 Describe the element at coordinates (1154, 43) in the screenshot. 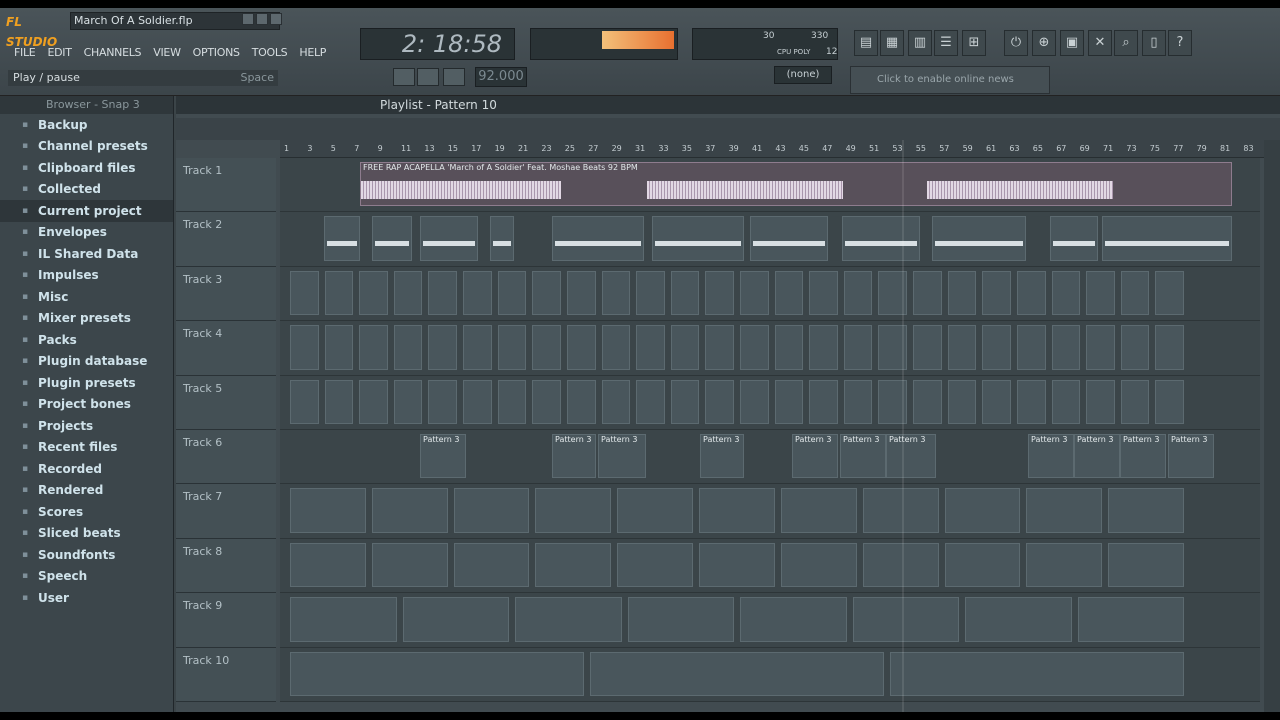

I see `document-icon: ▯` at that location.